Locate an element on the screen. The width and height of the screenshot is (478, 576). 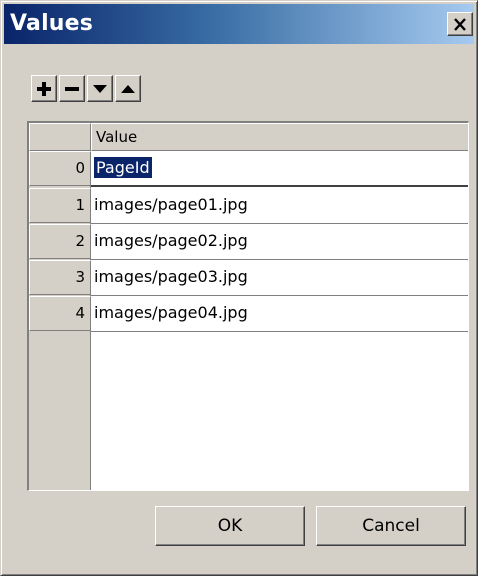
row-header: 4 is located at coordinates (60, 313).